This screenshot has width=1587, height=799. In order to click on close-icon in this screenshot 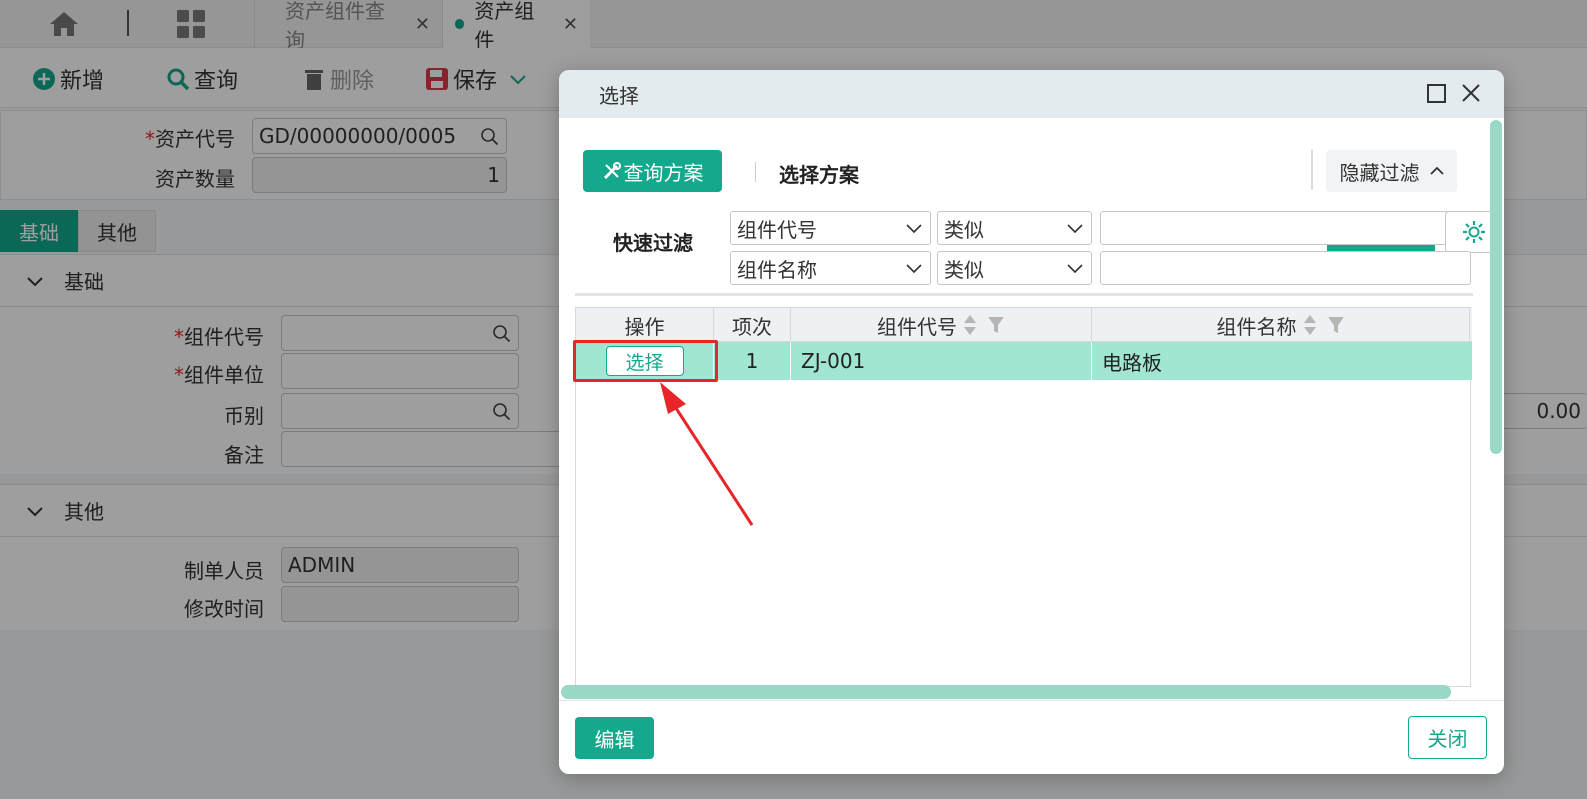, I will do `click(1471, 93)`.